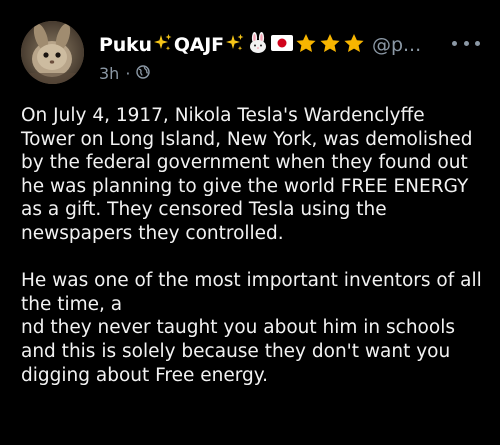 The width and height of the screenshot is (500, 445). What do you see at coordinates (72, 304) in the screenshot?
I see `text-line: the time, a` at bounding box center [72, 304].